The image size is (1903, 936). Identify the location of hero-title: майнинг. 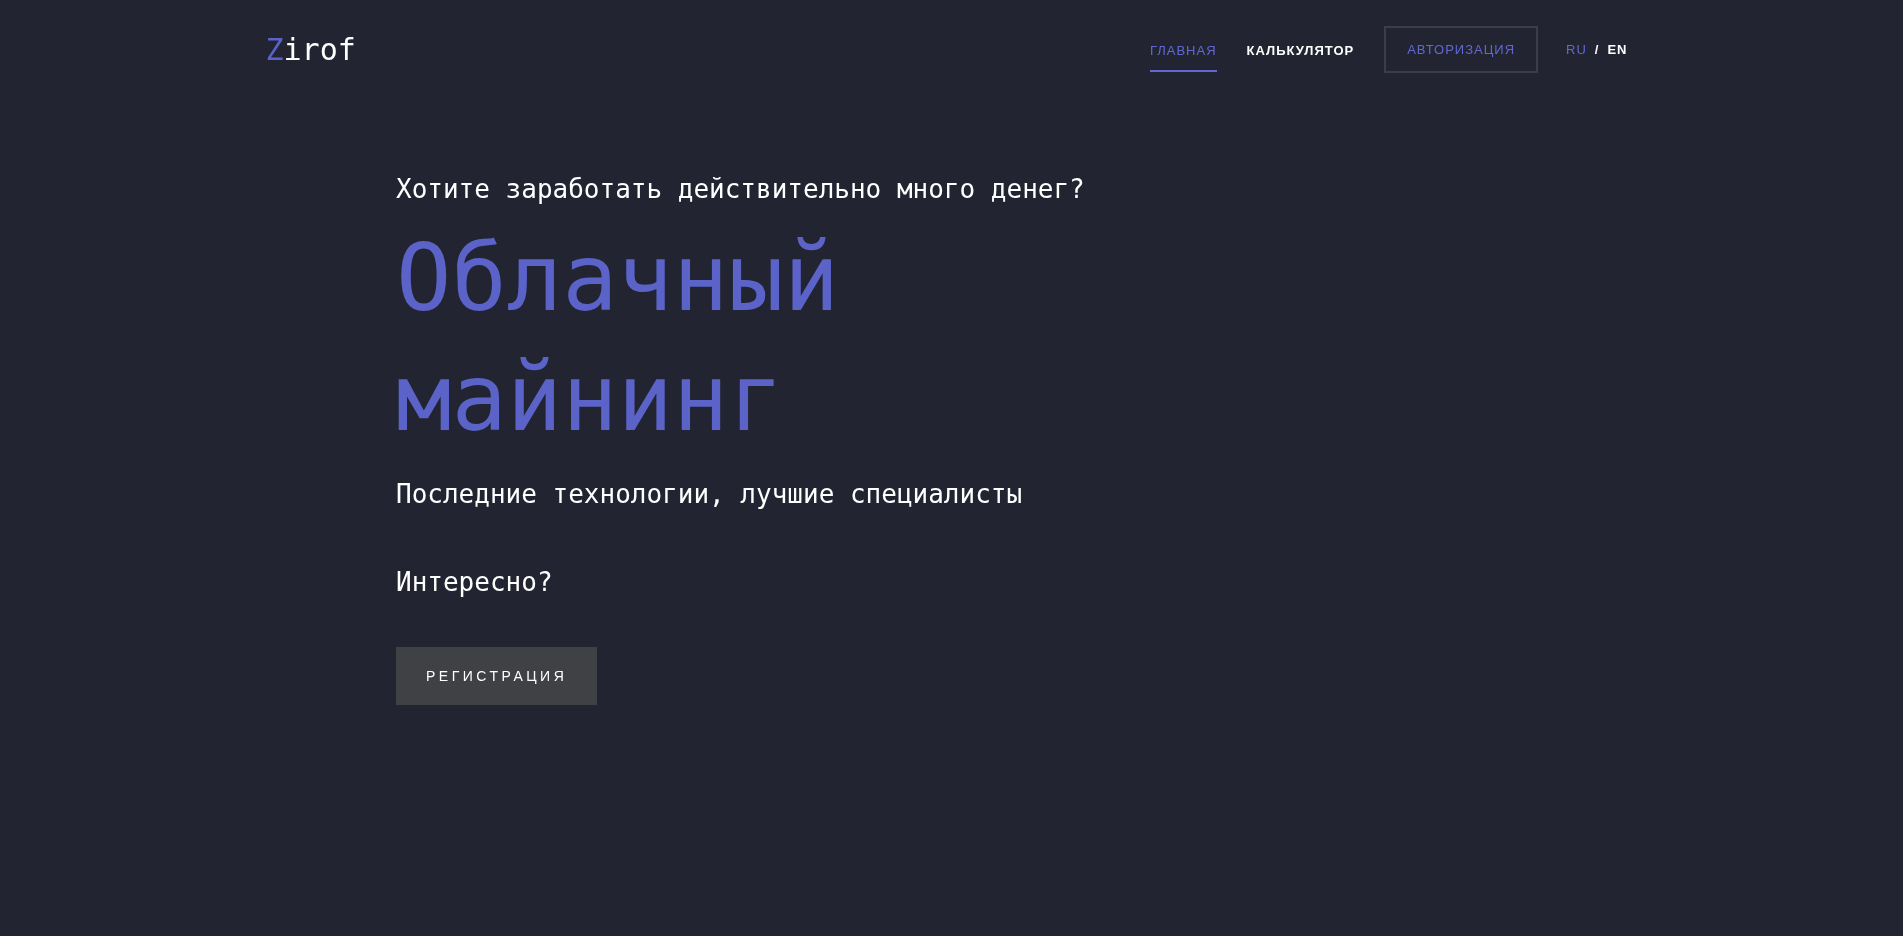
(590, 399).